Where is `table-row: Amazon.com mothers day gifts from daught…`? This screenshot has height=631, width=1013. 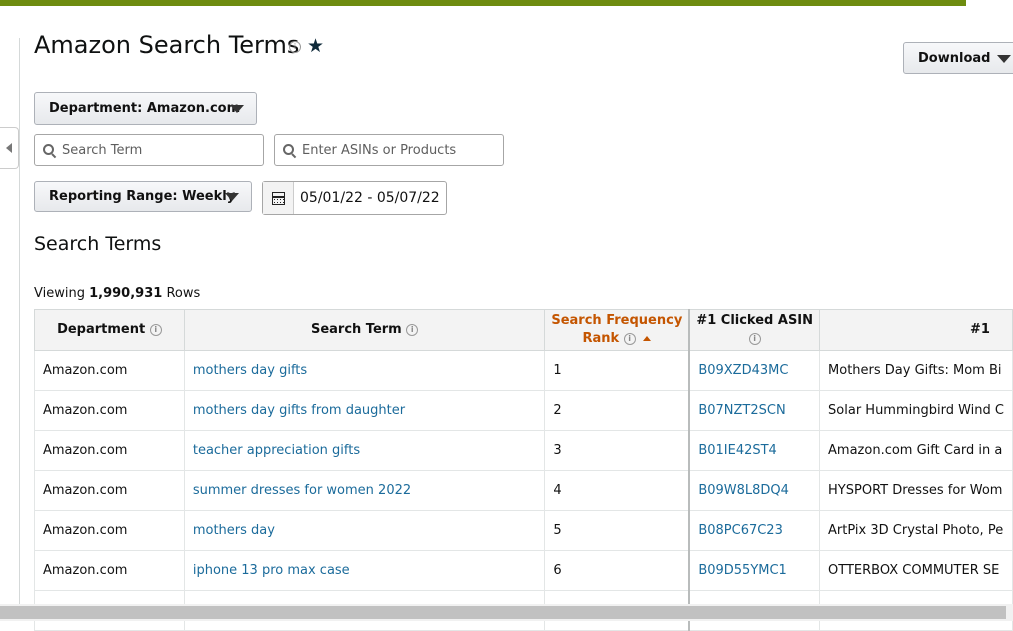 table-row: Amazon.com mothers day gifts from daught… is located at coordinates (523, 410).